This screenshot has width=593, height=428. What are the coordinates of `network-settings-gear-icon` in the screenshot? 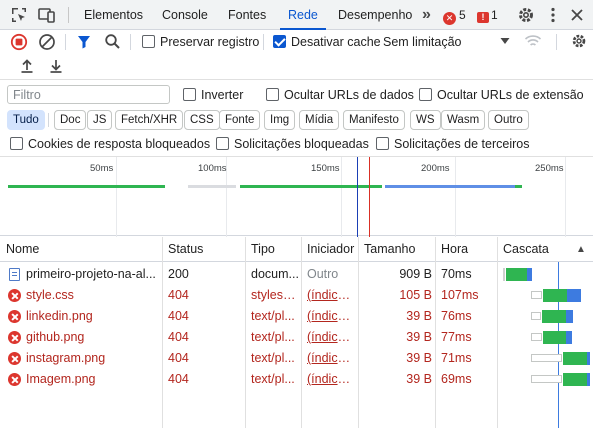 It's located at (579, 41).